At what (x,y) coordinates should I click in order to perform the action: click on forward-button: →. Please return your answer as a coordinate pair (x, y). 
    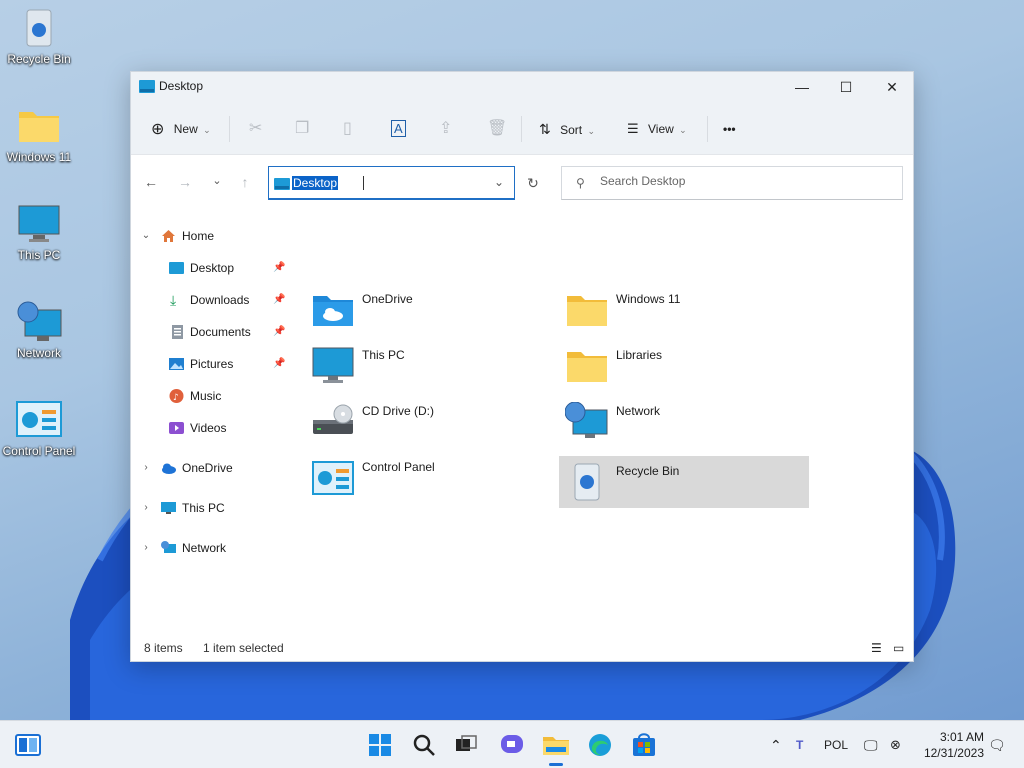
    Looking at the image, I should click on (185, 182).